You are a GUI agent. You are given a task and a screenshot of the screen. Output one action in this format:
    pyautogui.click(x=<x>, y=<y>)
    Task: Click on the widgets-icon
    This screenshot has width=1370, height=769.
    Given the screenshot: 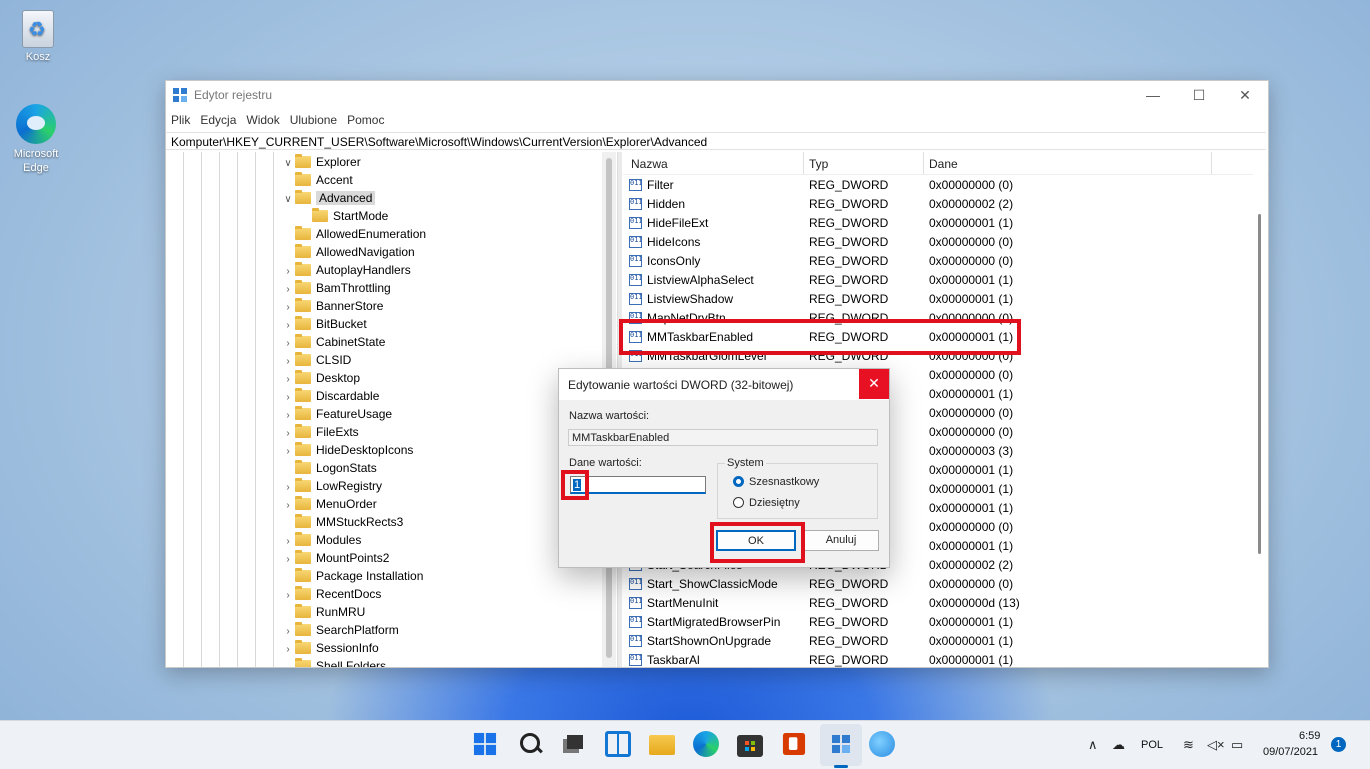 What is the action you would take?
    pyautogui.click(x=618, y=744)
    